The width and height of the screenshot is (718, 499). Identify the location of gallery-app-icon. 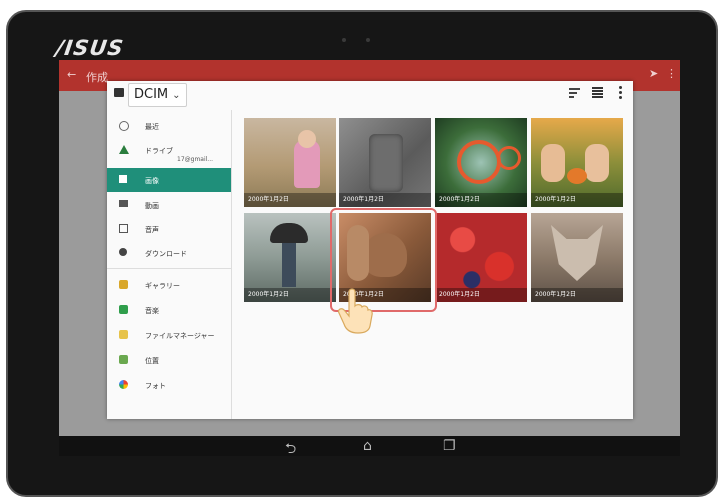
(123, 284).